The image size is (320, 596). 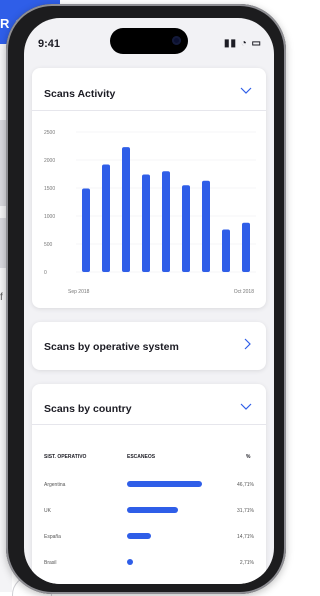 I want to click on country-name: Argentina, so click(x=55, y=485).